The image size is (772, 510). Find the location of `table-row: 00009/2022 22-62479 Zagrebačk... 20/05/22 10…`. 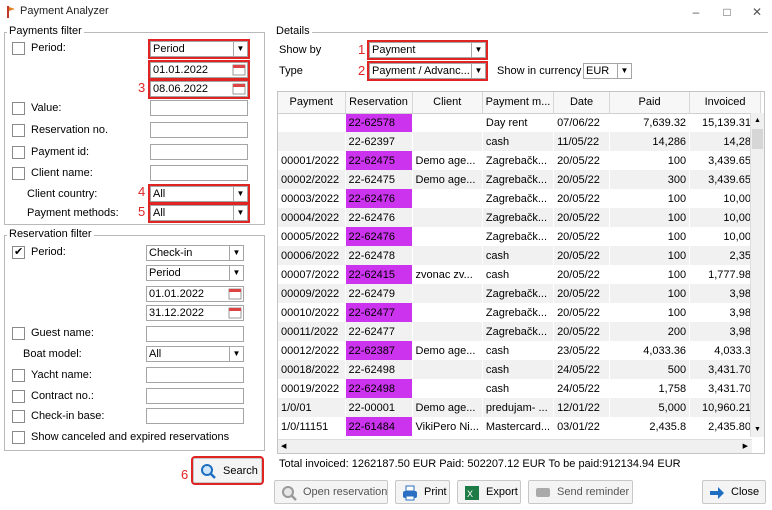

table-row: 00009/2022 22-62479 Zagrebačk... 20/05/22 10… is located at coordinates (520, 293).